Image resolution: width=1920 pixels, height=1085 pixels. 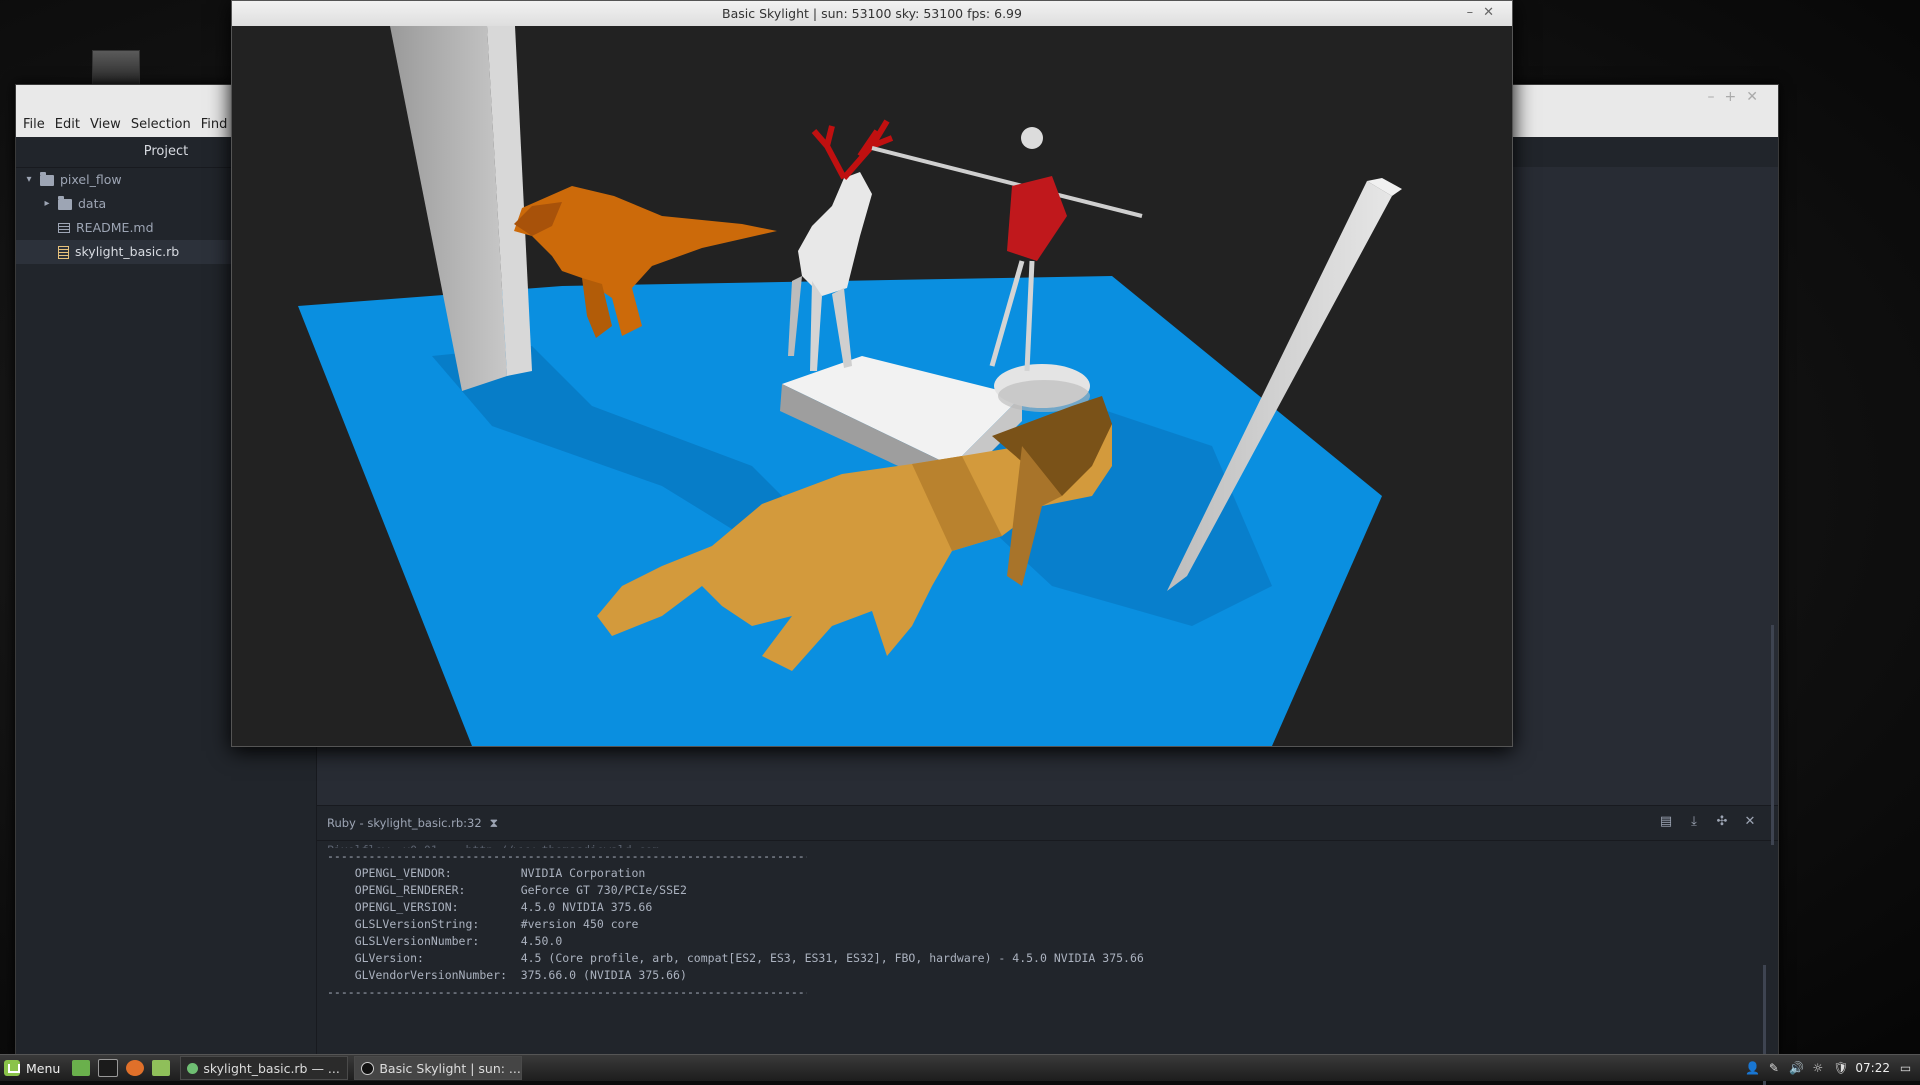 I want to click on sketch-window-buttons: –✕, so click(x=1485, y=12).